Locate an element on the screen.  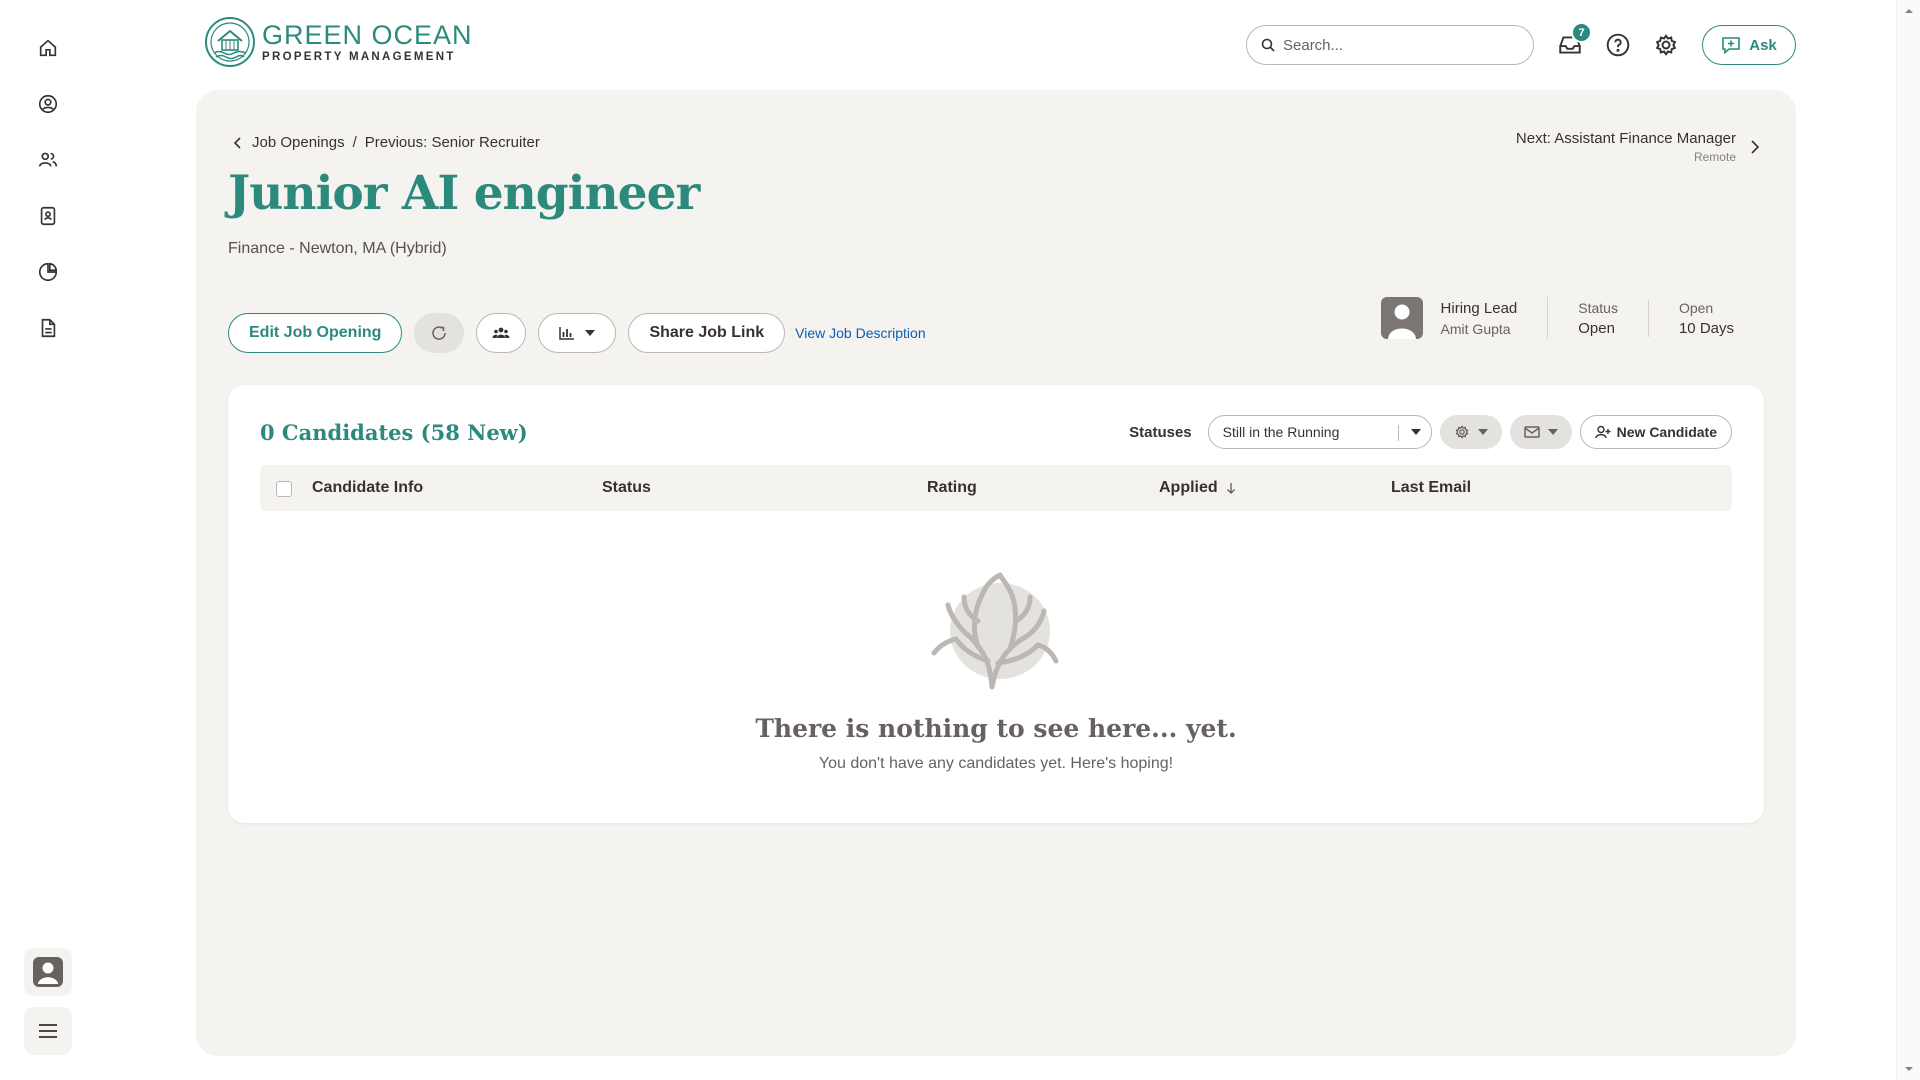
brand-name: GREEN OCEAN is located at coordinates (367, 34).